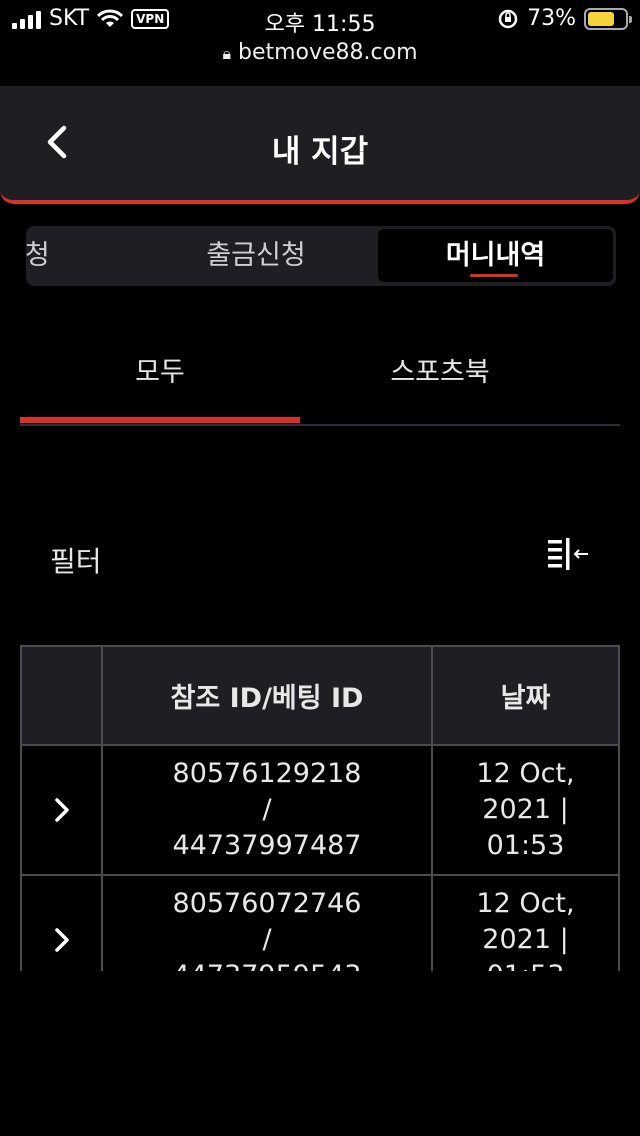 Image resolution: width=640 pixels, height=1136 pixels. Describe the element at coordinates (160, 420) in the screenshot. I see `subtab-active-indicator` at that location.